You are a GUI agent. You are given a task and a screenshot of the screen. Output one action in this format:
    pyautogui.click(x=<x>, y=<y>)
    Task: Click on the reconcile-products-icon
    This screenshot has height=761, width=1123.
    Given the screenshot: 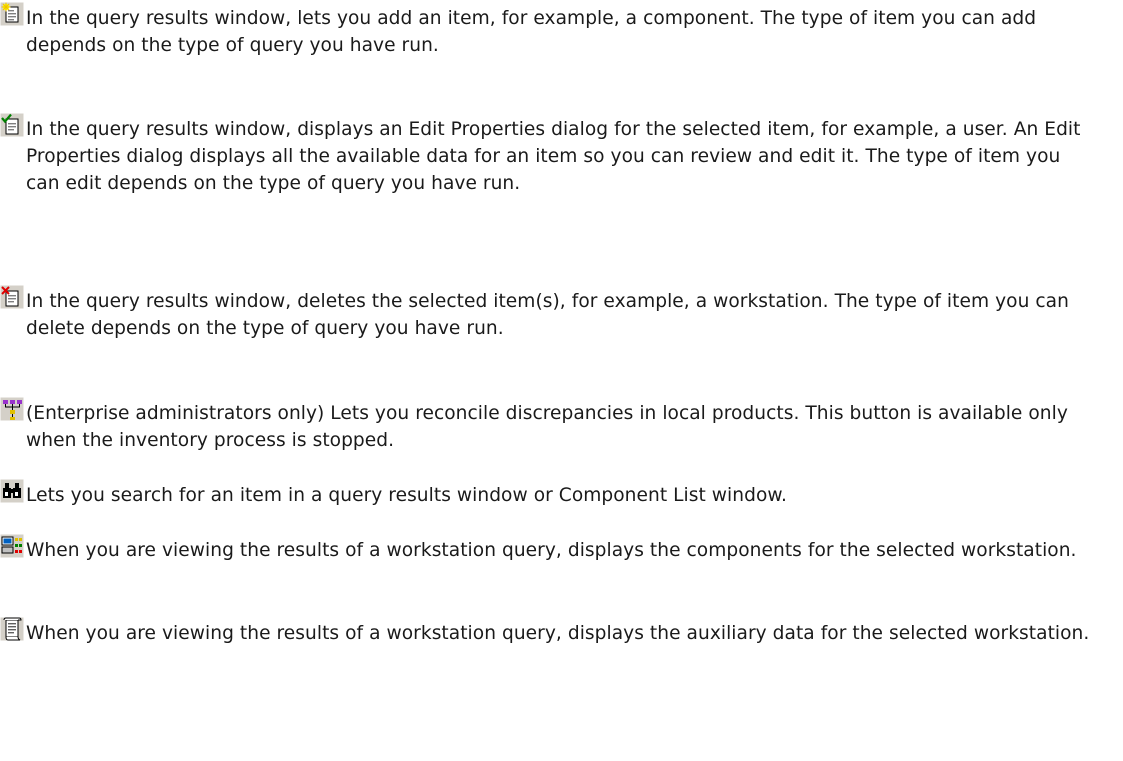 What is the action you would take?
    pyautogui.click(x=12, y=409)
    